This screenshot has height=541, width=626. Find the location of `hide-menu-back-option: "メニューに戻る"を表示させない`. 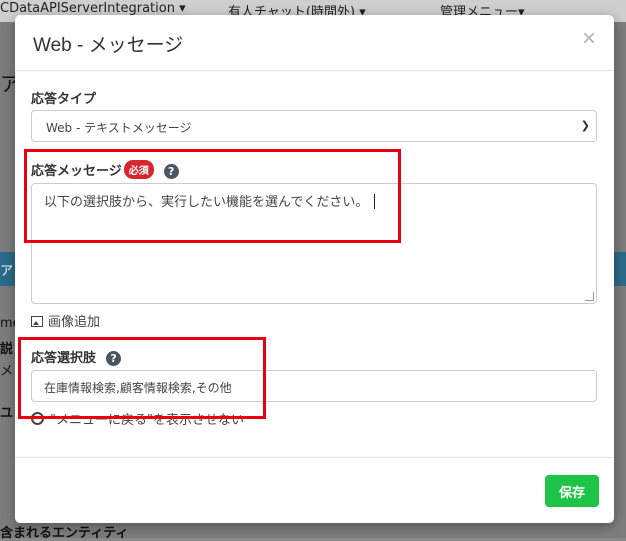

hide-menu-back-option: "メニューに戻る"を表示させない is located at coordinates (137, 418).